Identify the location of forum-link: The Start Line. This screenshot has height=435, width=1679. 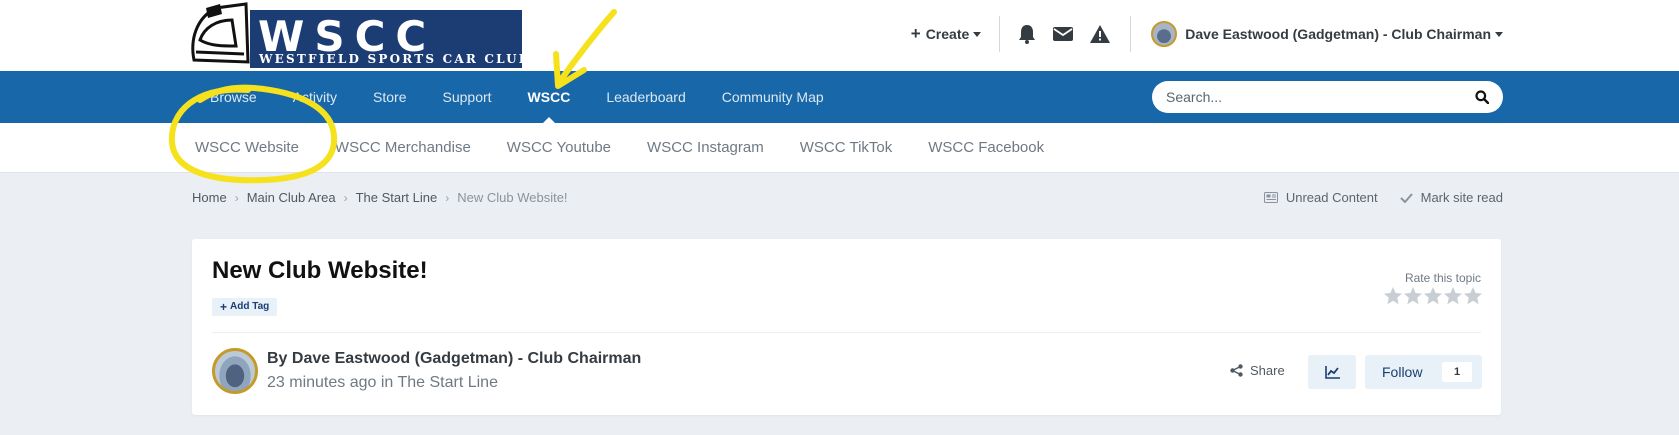
(447, 382).